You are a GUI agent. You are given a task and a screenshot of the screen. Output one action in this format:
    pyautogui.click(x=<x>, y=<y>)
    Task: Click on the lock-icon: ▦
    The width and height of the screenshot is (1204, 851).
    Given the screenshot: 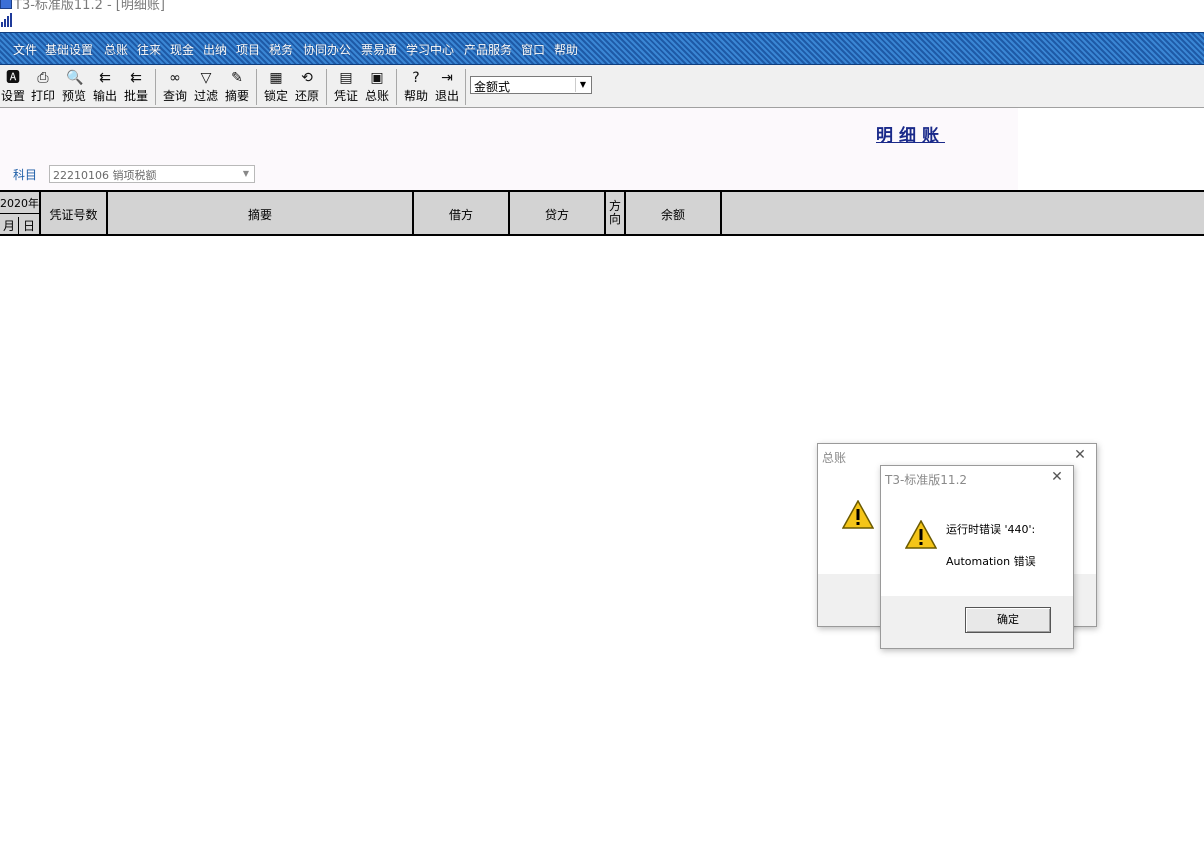 What is the action you would take?
    pyautogui.click(x=276, y=78)
    